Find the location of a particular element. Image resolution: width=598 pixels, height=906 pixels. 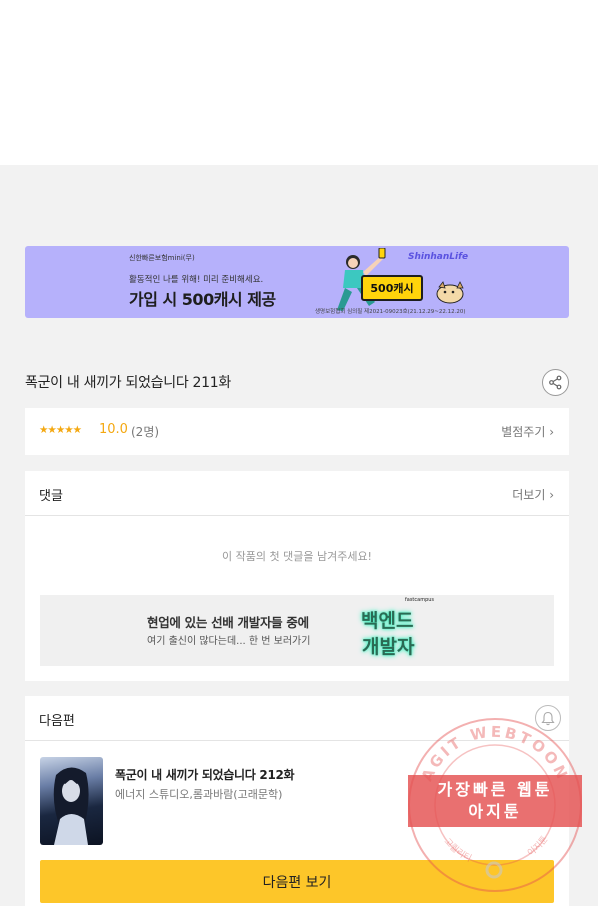

ad-line-1: 현업에 있는 선배 개발자들 중에 is located at coordinates (228, 622).